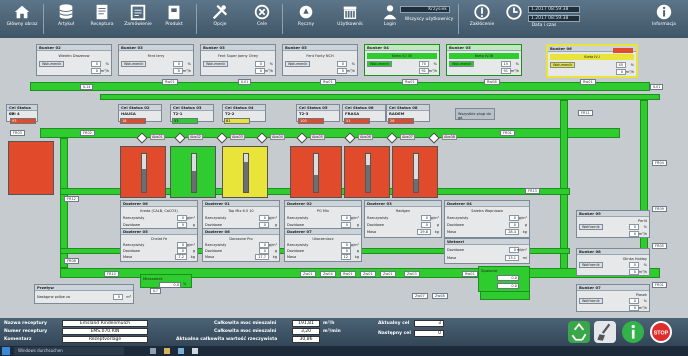 This screenshot has height=356, width=688. Describe the element at coordinates (111, 274) in the screenshot. I see `pipe-tag: FR10` at that location.